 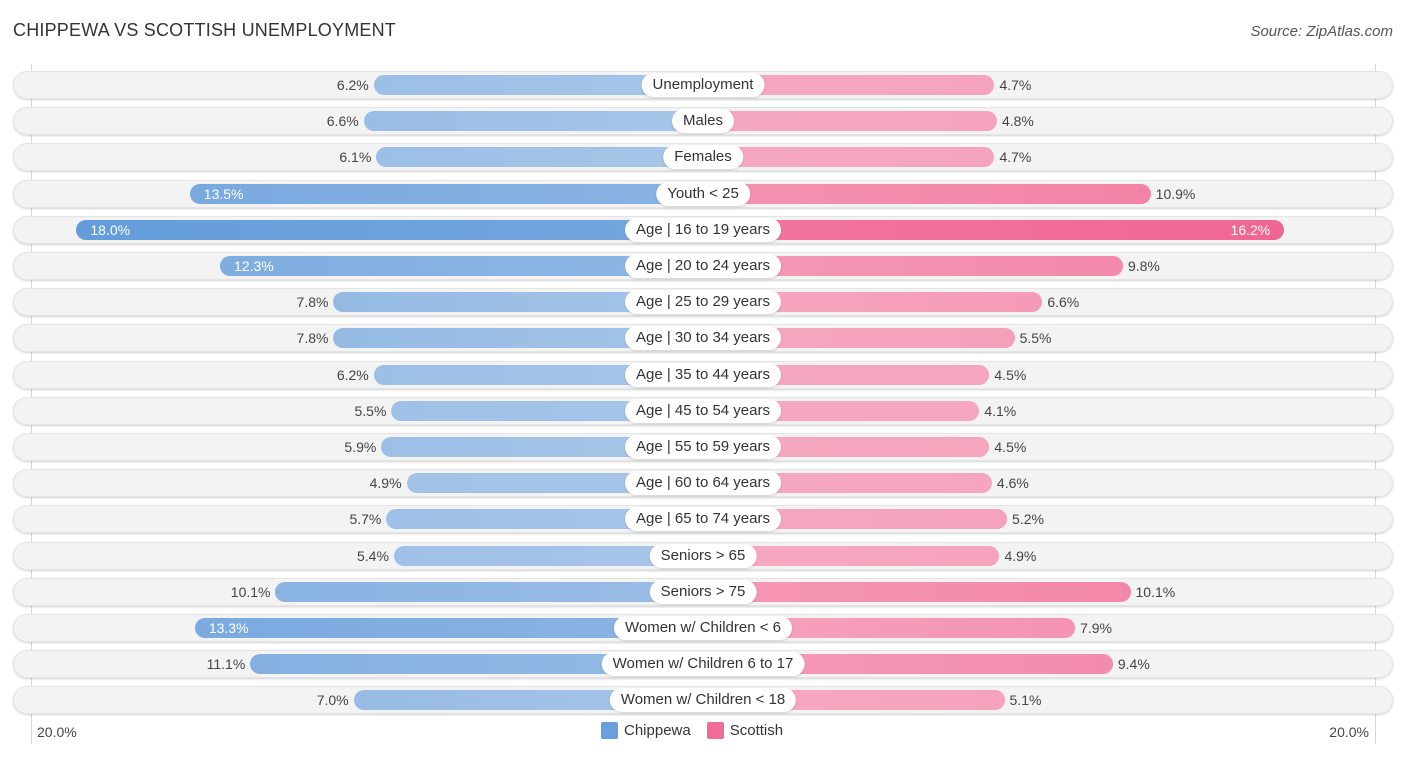 I want to click on category-label: Age | 20 to 24 years, so click(x=703, y=266).